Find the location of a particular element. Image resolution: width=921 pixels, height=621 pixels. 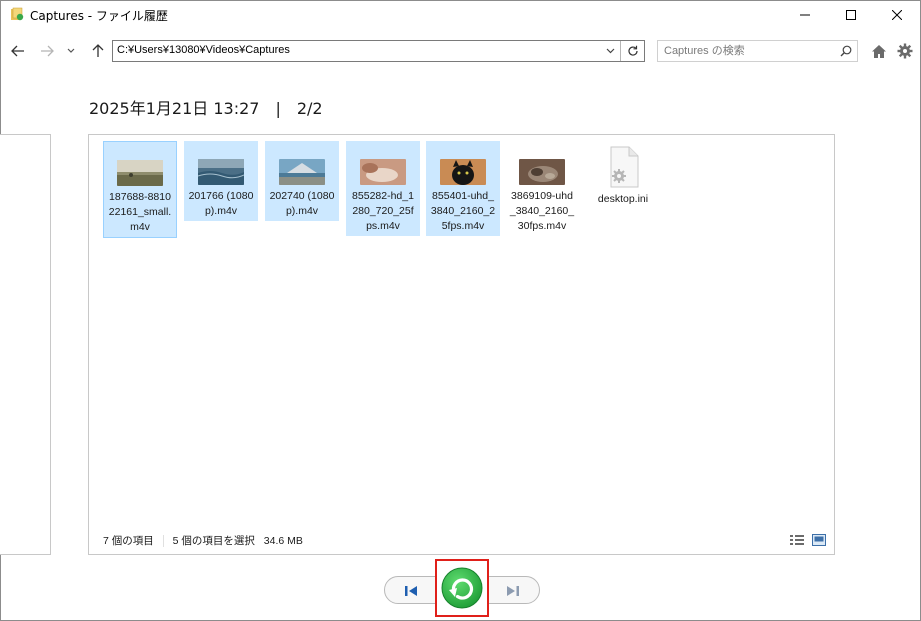

file-item: 202740 (1080p).m4v is located at coordinates (302, 181).